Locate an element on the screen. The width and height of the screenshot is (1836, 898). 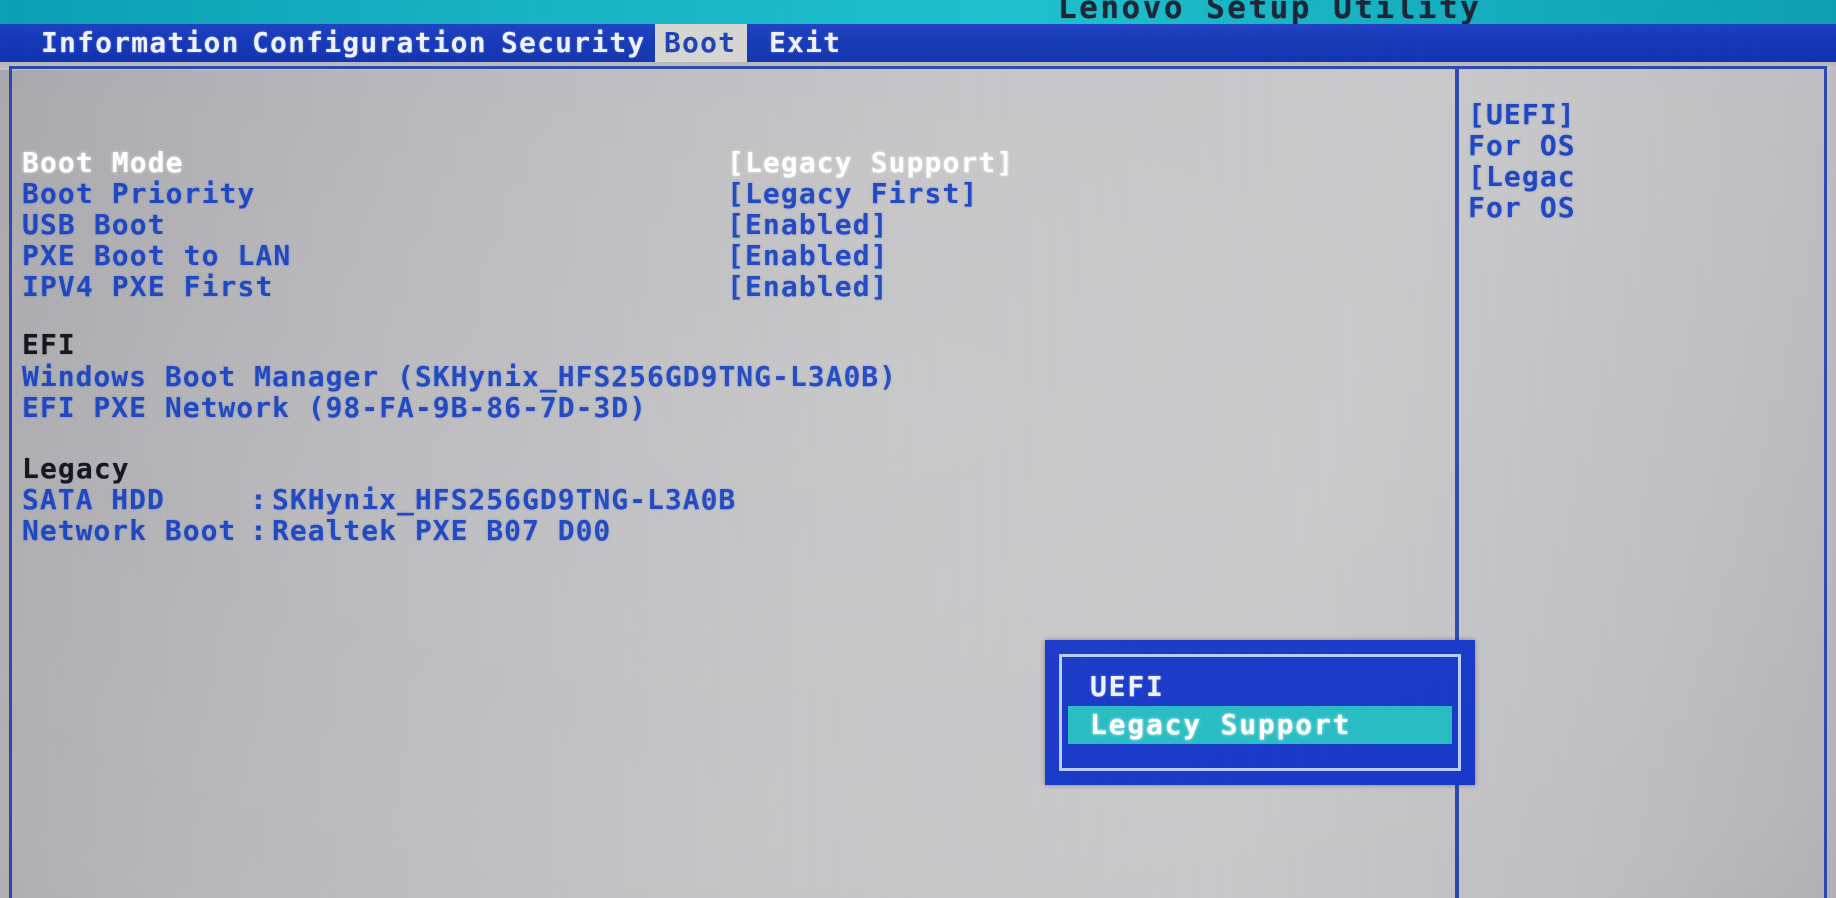
dropdown-inner-border: UEFI Legacy Support is located at coordinates (1260, 712).